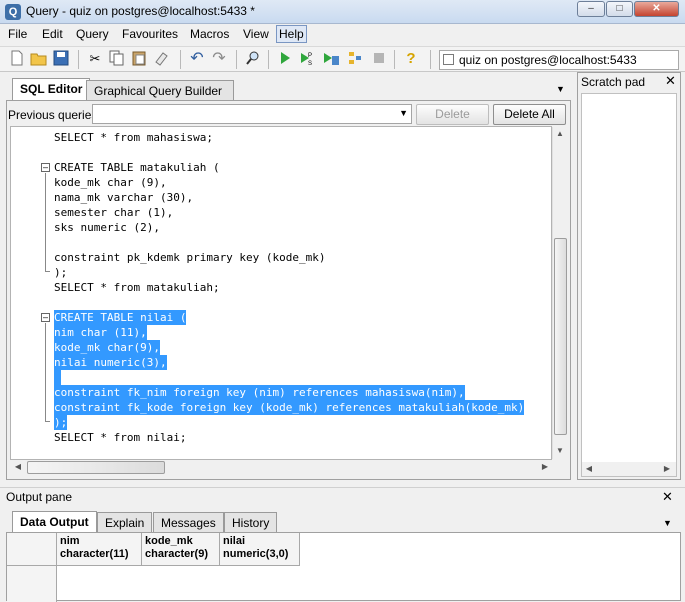  Describe the element at coordinates (560, 451) in the screenshot. I see `scroll-down-icon: ▼` at that location.